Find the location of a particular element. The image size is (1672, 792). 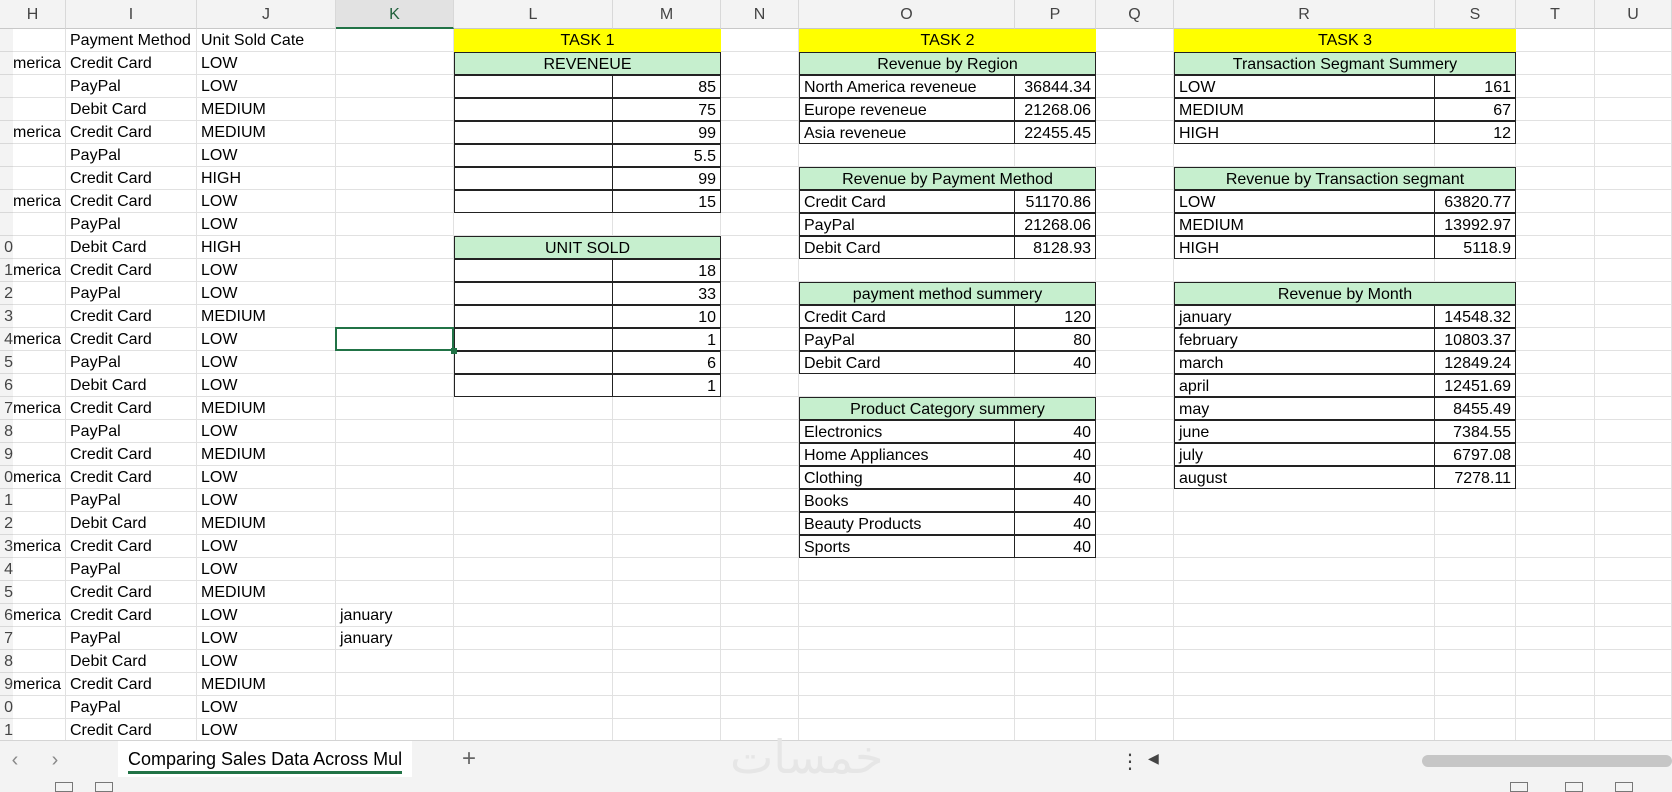

month-row-label: january is located at coordinates (1304, 316).